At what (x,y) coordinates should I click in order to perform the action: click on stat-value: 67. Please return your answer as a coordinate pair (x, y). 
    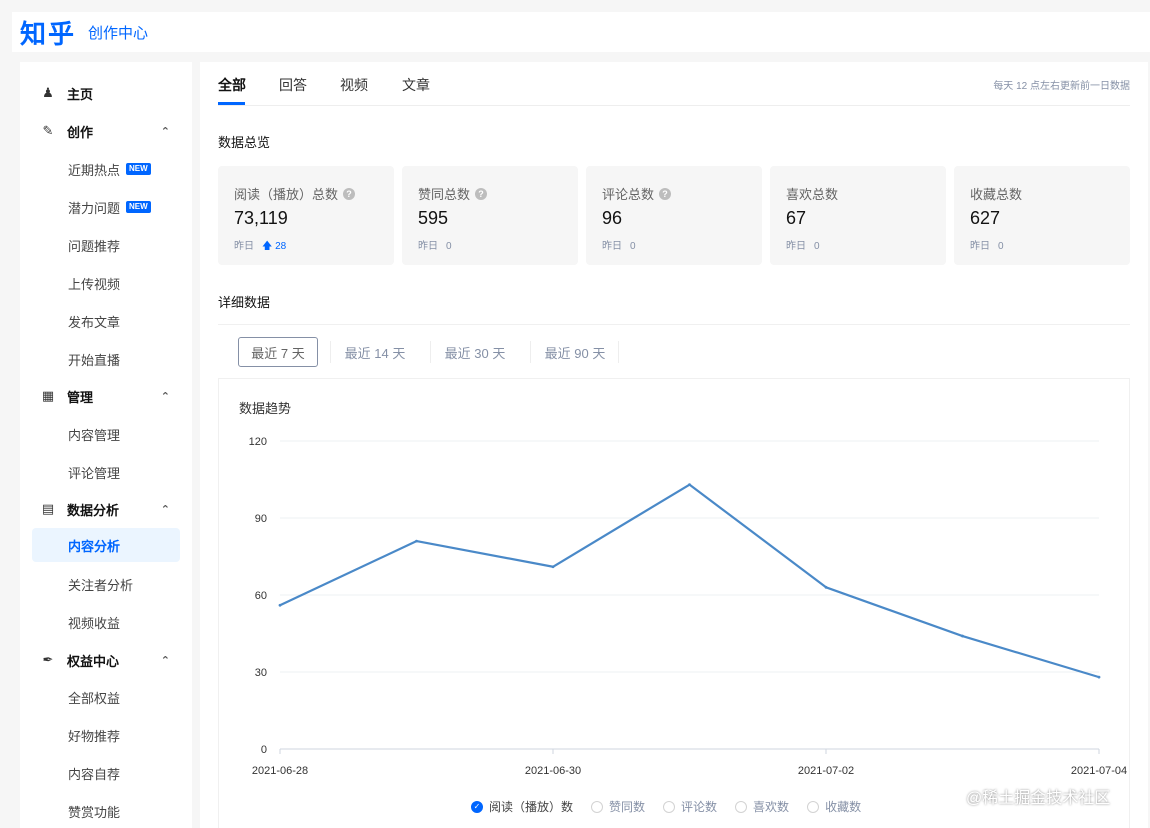
    Looking at the image, I should click on (796, 218).